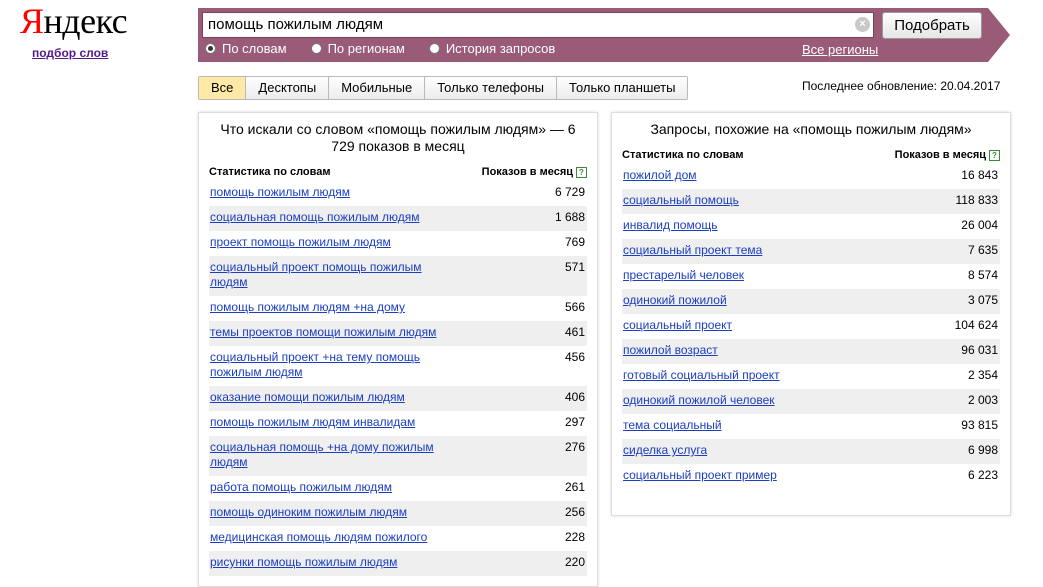 The height and width of the screenshot is (587, 1043). I want to click on phrase-link: оказание помощи пожилым людям, so click(307, 397).